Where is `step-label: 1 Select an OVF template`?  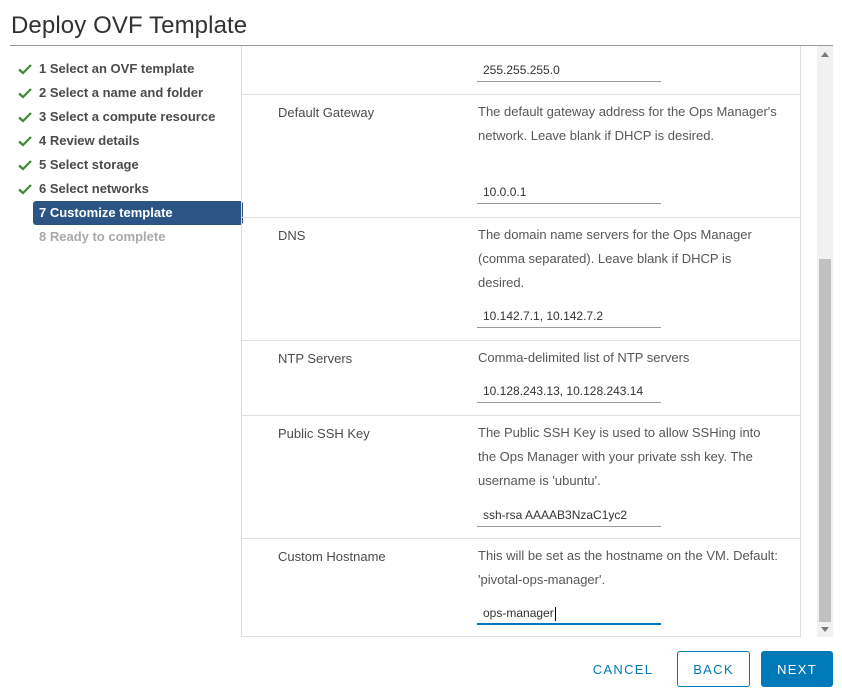 step-label: 1 Select an OVF template is located at coordinates (117, 68).